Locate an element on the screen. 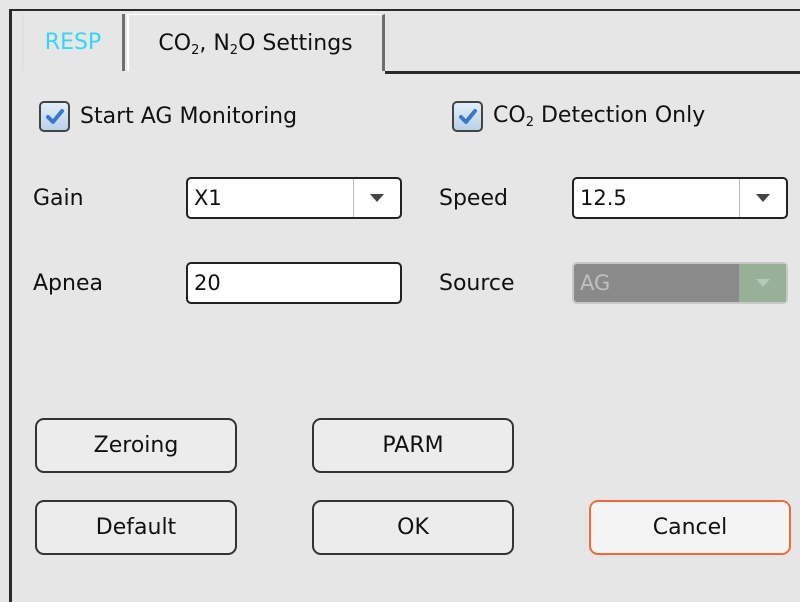 Image resolution: width=800 pixels, height=602 pixels. parm-button: PARM is located at coordinates (413, 445).